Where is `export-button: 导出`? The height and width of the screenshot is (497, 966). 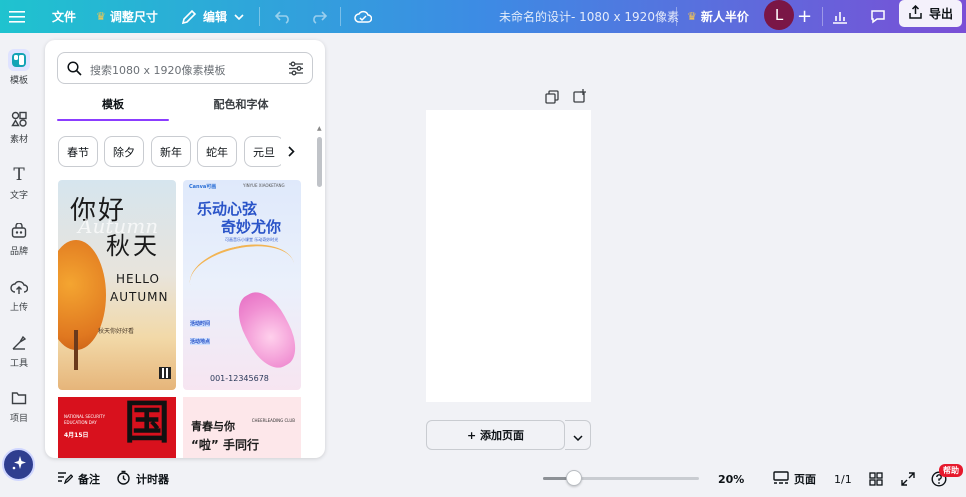 export-button: 导出 is located at coordinates (930, 13).